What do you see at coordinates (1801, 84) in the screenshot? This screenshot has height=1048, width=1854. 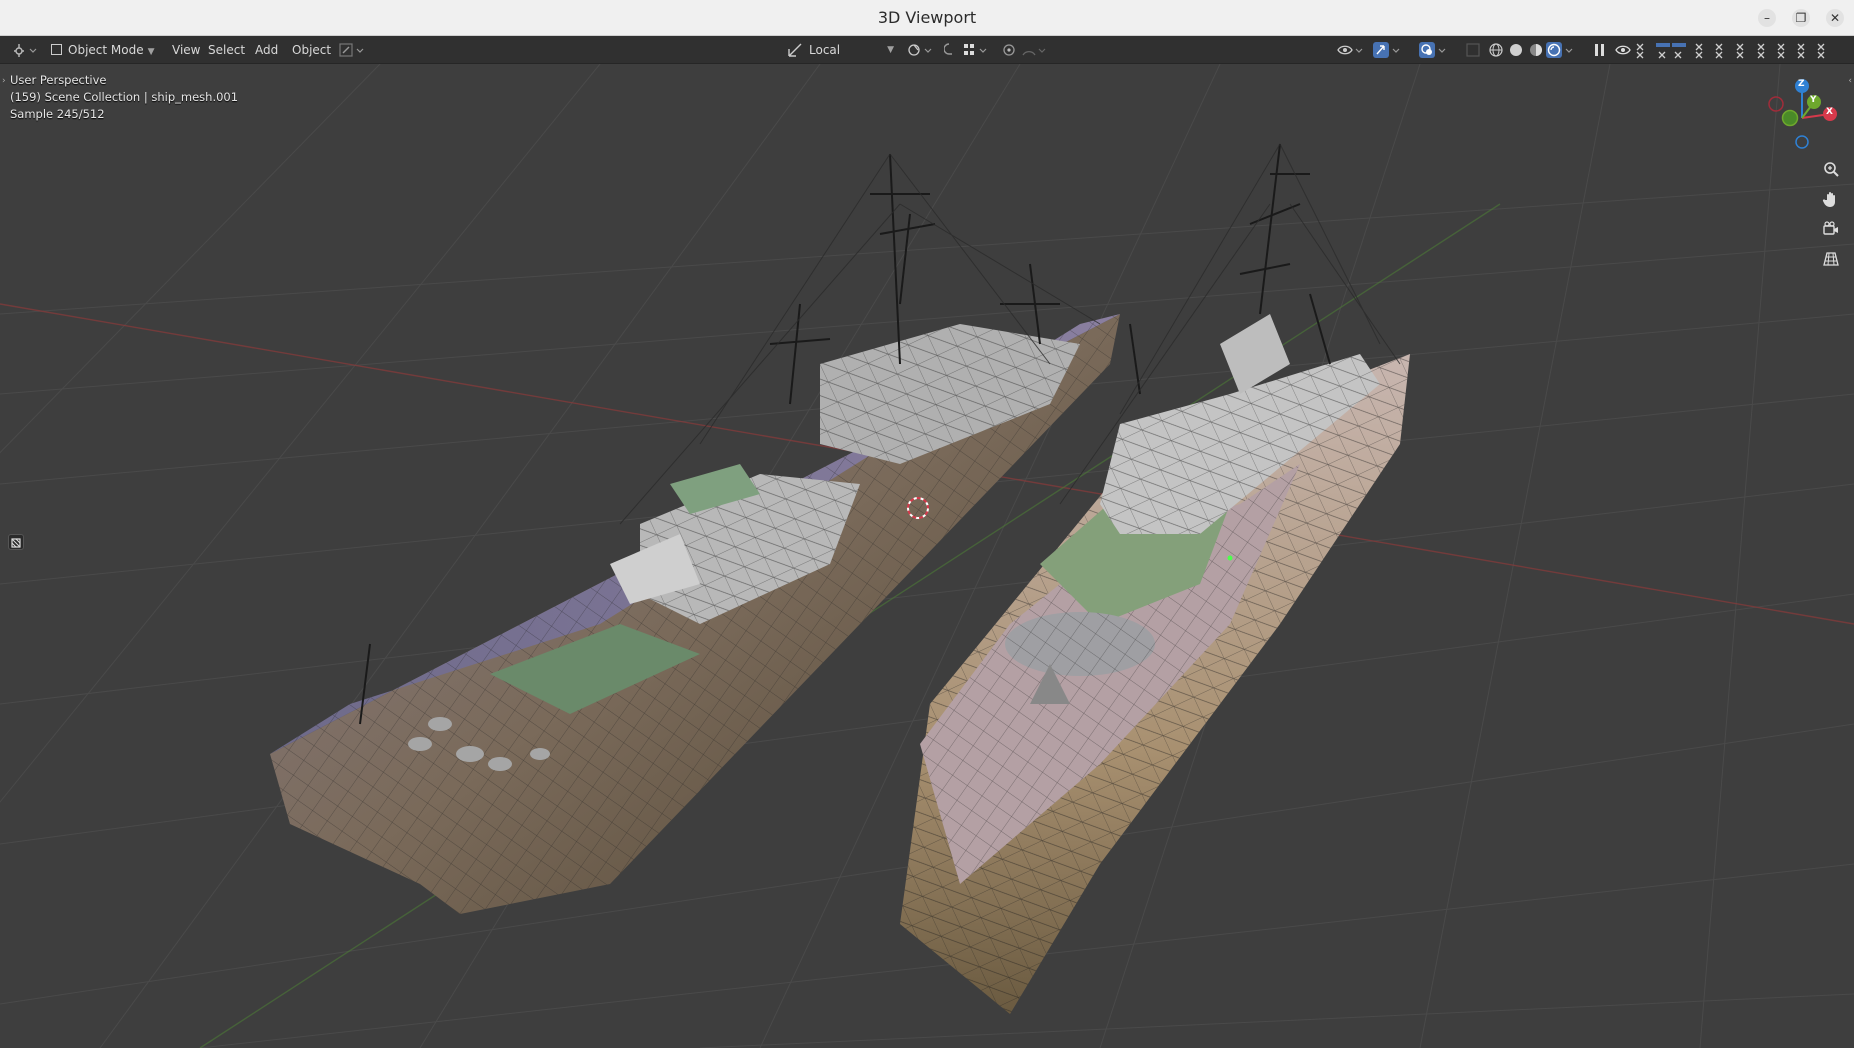 I see `gizmo-z-label: Z` at bounding box center [1801, 84].